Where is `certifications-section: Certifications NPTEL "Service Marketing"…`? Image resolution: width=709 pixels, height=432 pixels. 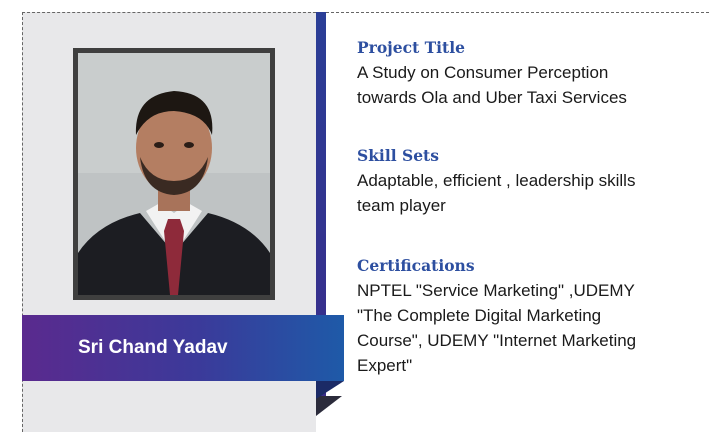
certifications-section: Certifications NPTEL "Service Marketing"… is located at coordinates (496, 317).